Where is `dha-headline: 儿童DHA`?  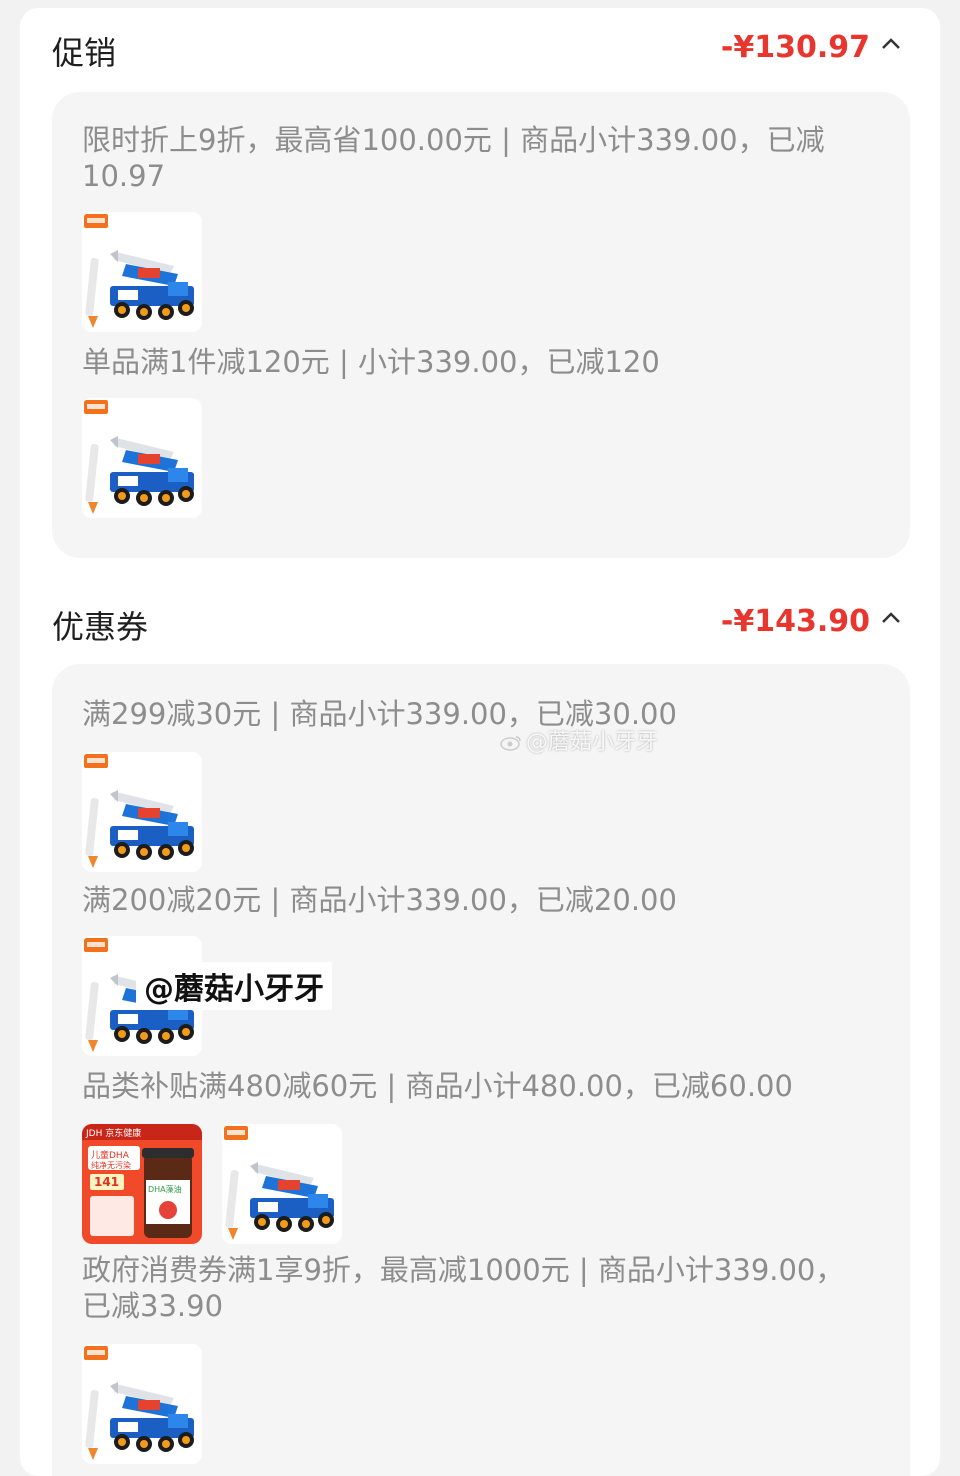 dha-headline: 儿童DHA is located at coordinates (110, 1155).